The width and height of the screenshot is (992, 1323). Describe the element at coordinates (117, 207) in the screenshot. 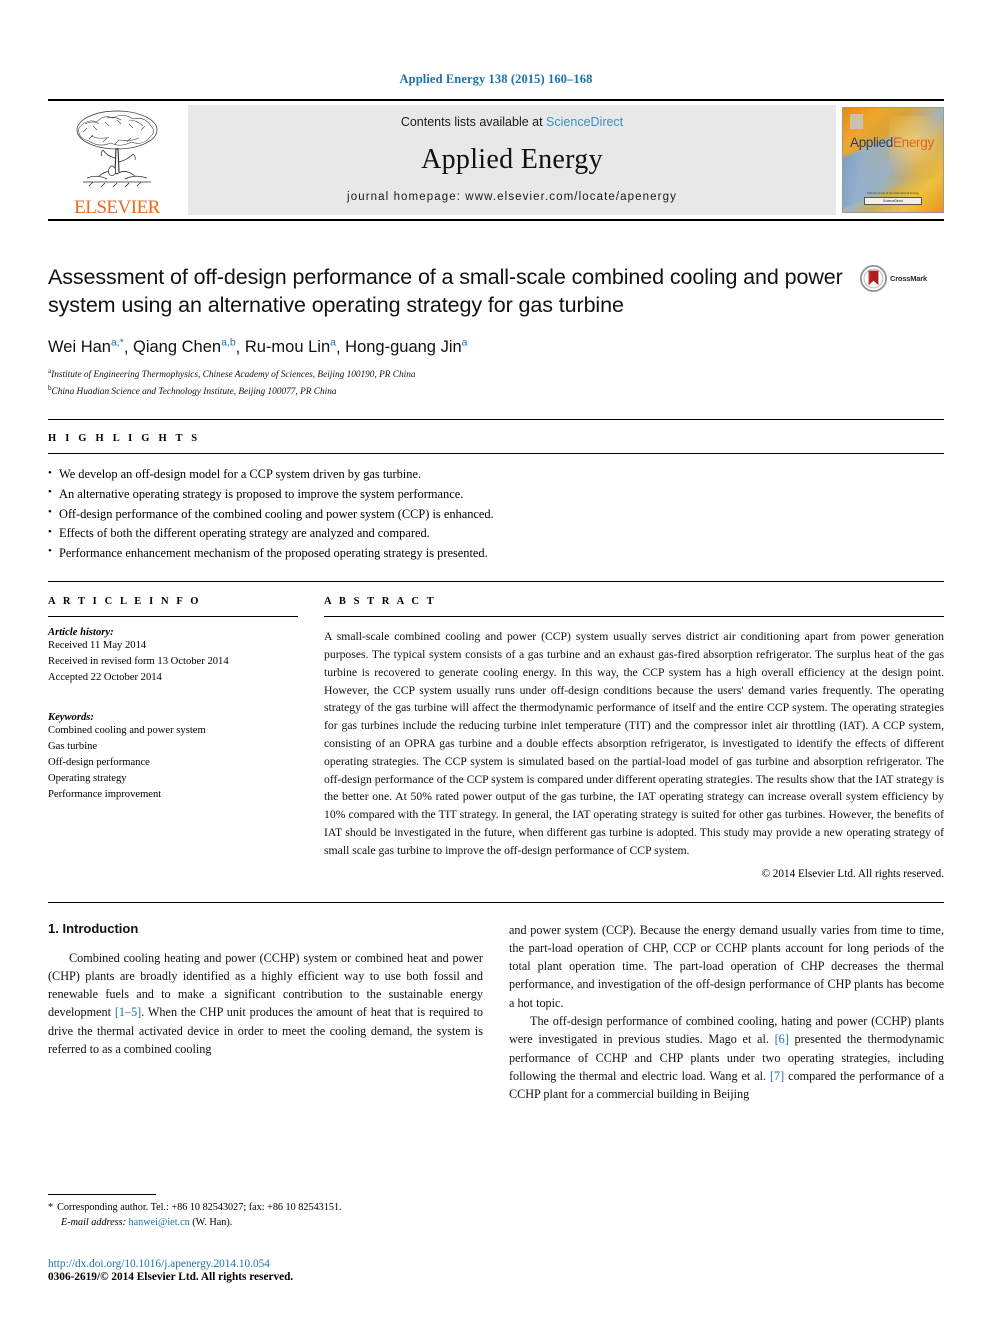

I see `elsevier-wordmark: ELSEVIER` at that location.